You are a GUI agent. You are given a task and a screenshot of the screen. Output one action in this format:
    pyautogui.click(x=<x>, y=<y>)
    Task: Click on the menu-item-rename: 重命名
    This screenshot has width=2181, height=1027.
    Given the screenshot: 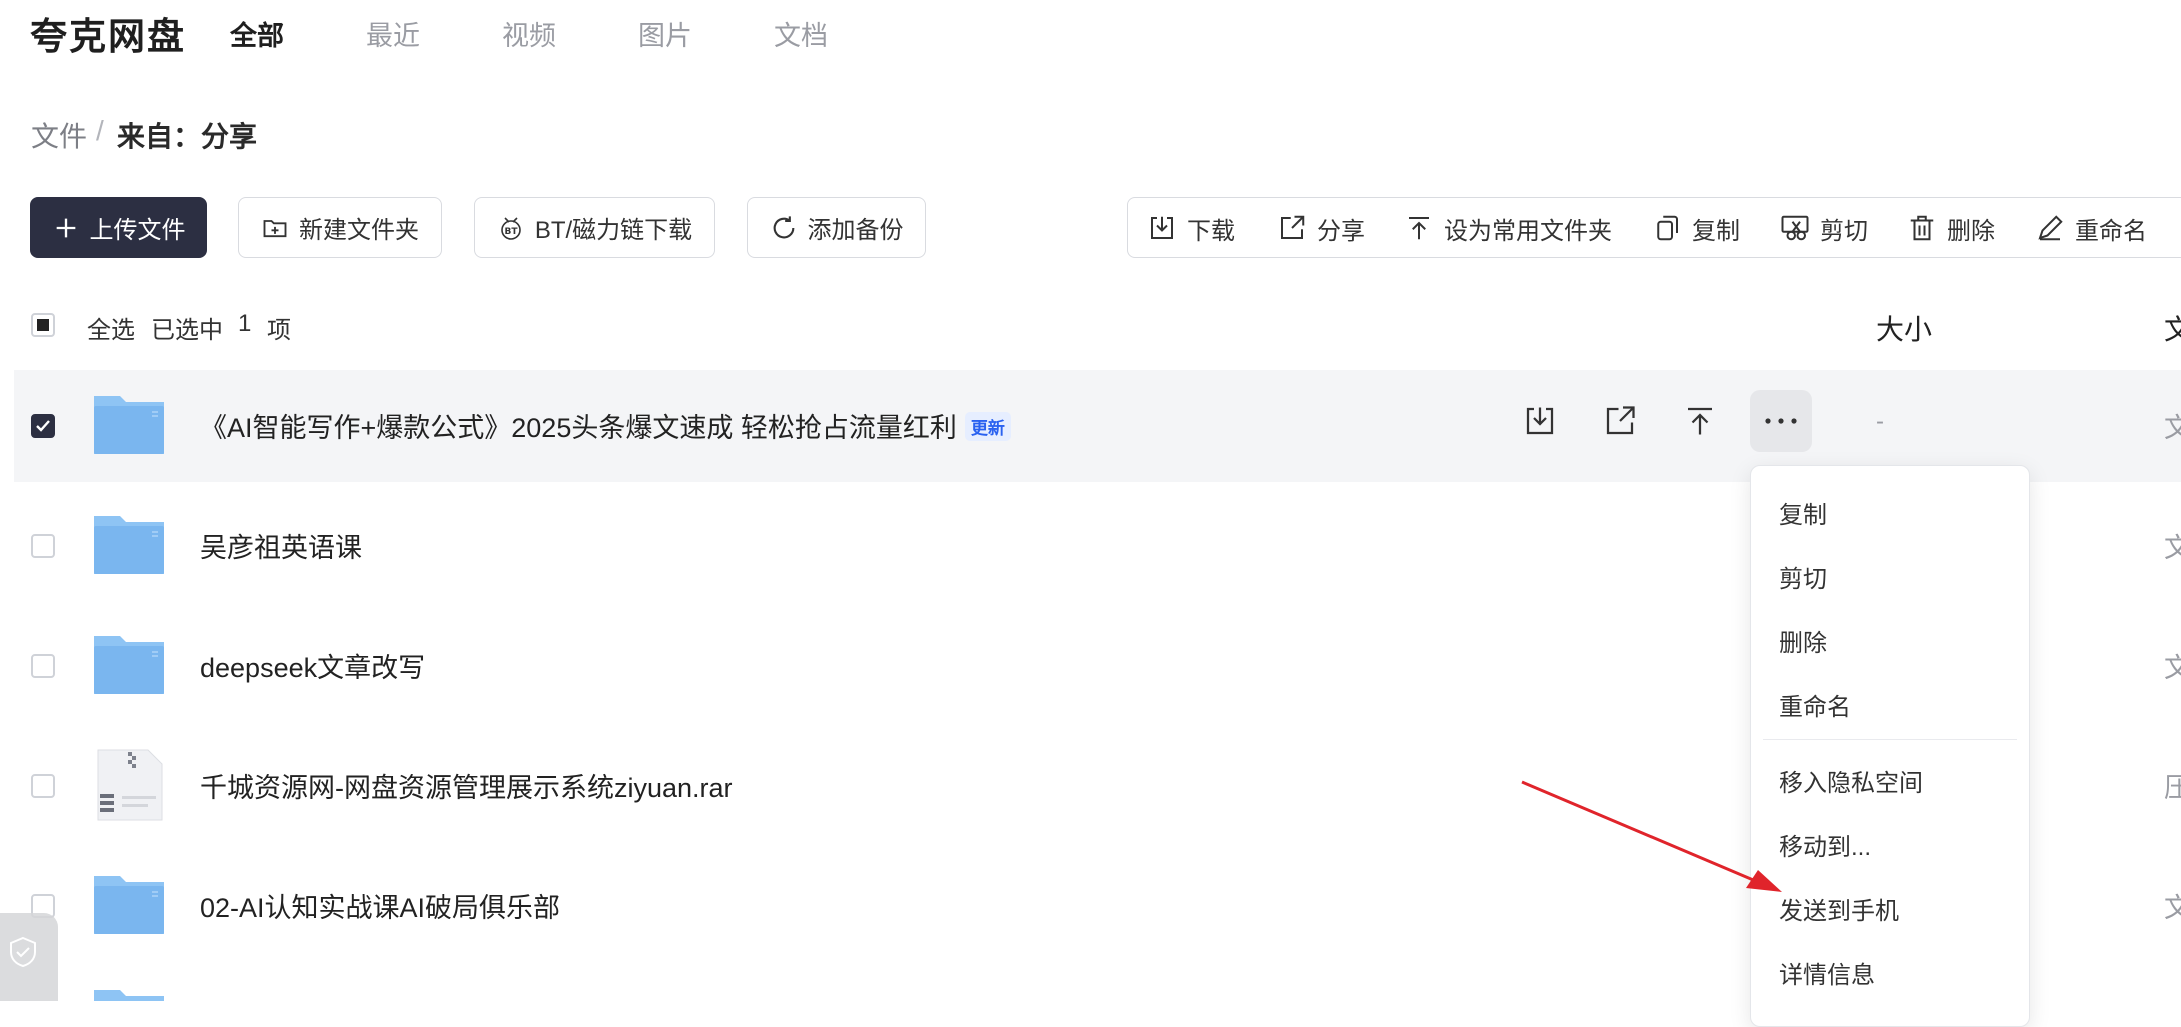 What is the action you would take?
    pyautogui.click(x=1815, y=704)
    